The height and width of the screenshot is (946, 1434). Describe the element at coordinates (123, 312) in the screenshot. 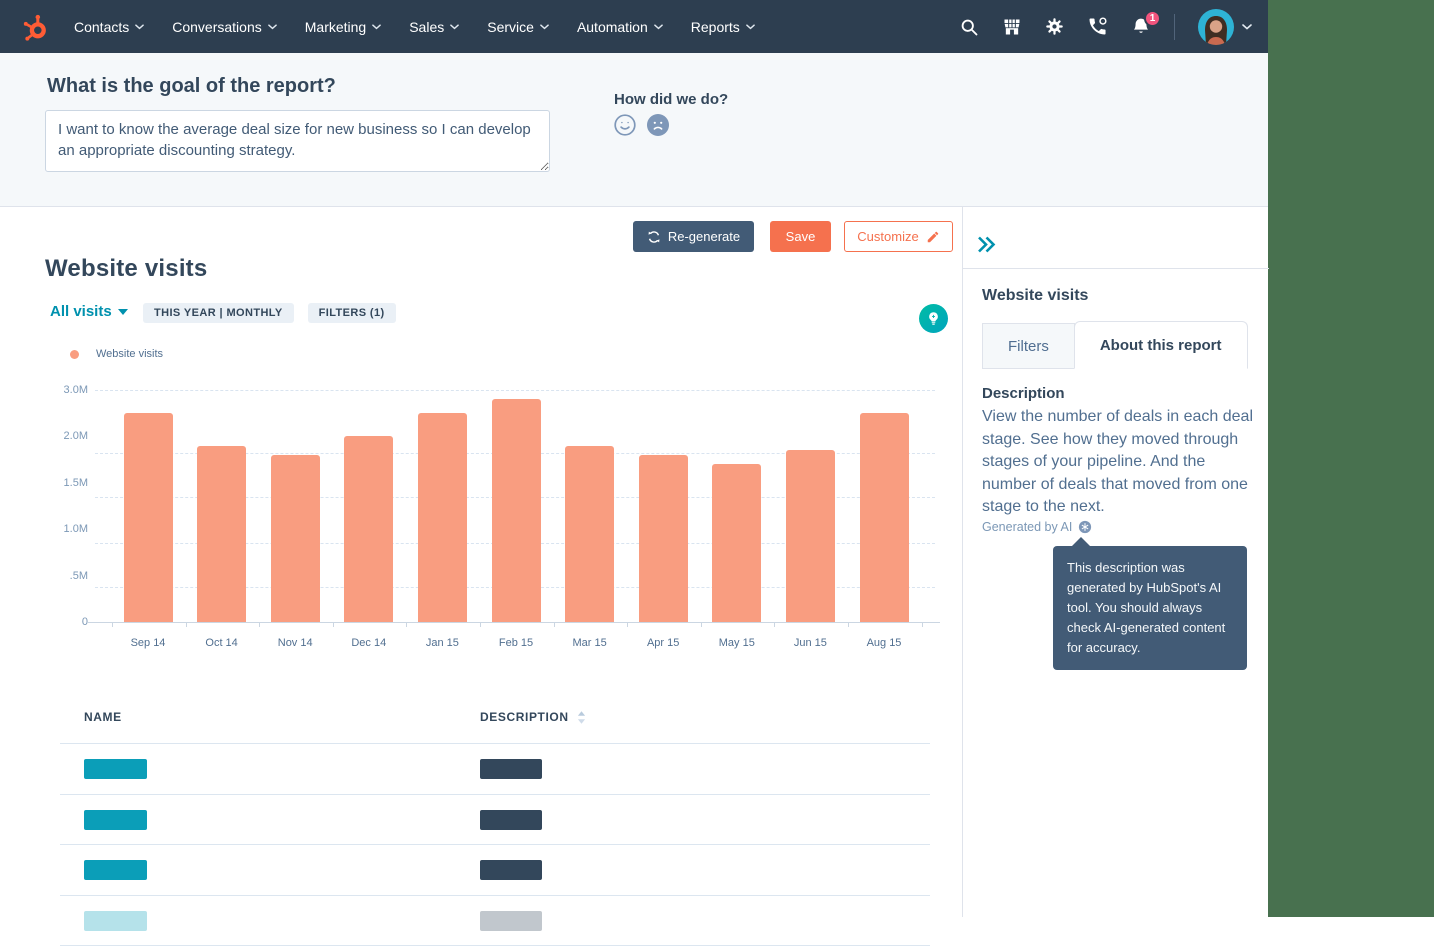

I see `caret-down-icon` at that location.